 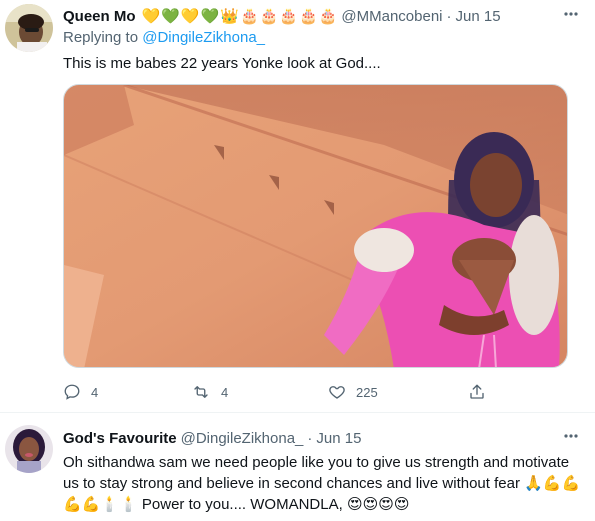 What do you see at coordinates (225, 392) in the screenshot?
I see `retweet-count: 4` at bounding box center [225, 392].